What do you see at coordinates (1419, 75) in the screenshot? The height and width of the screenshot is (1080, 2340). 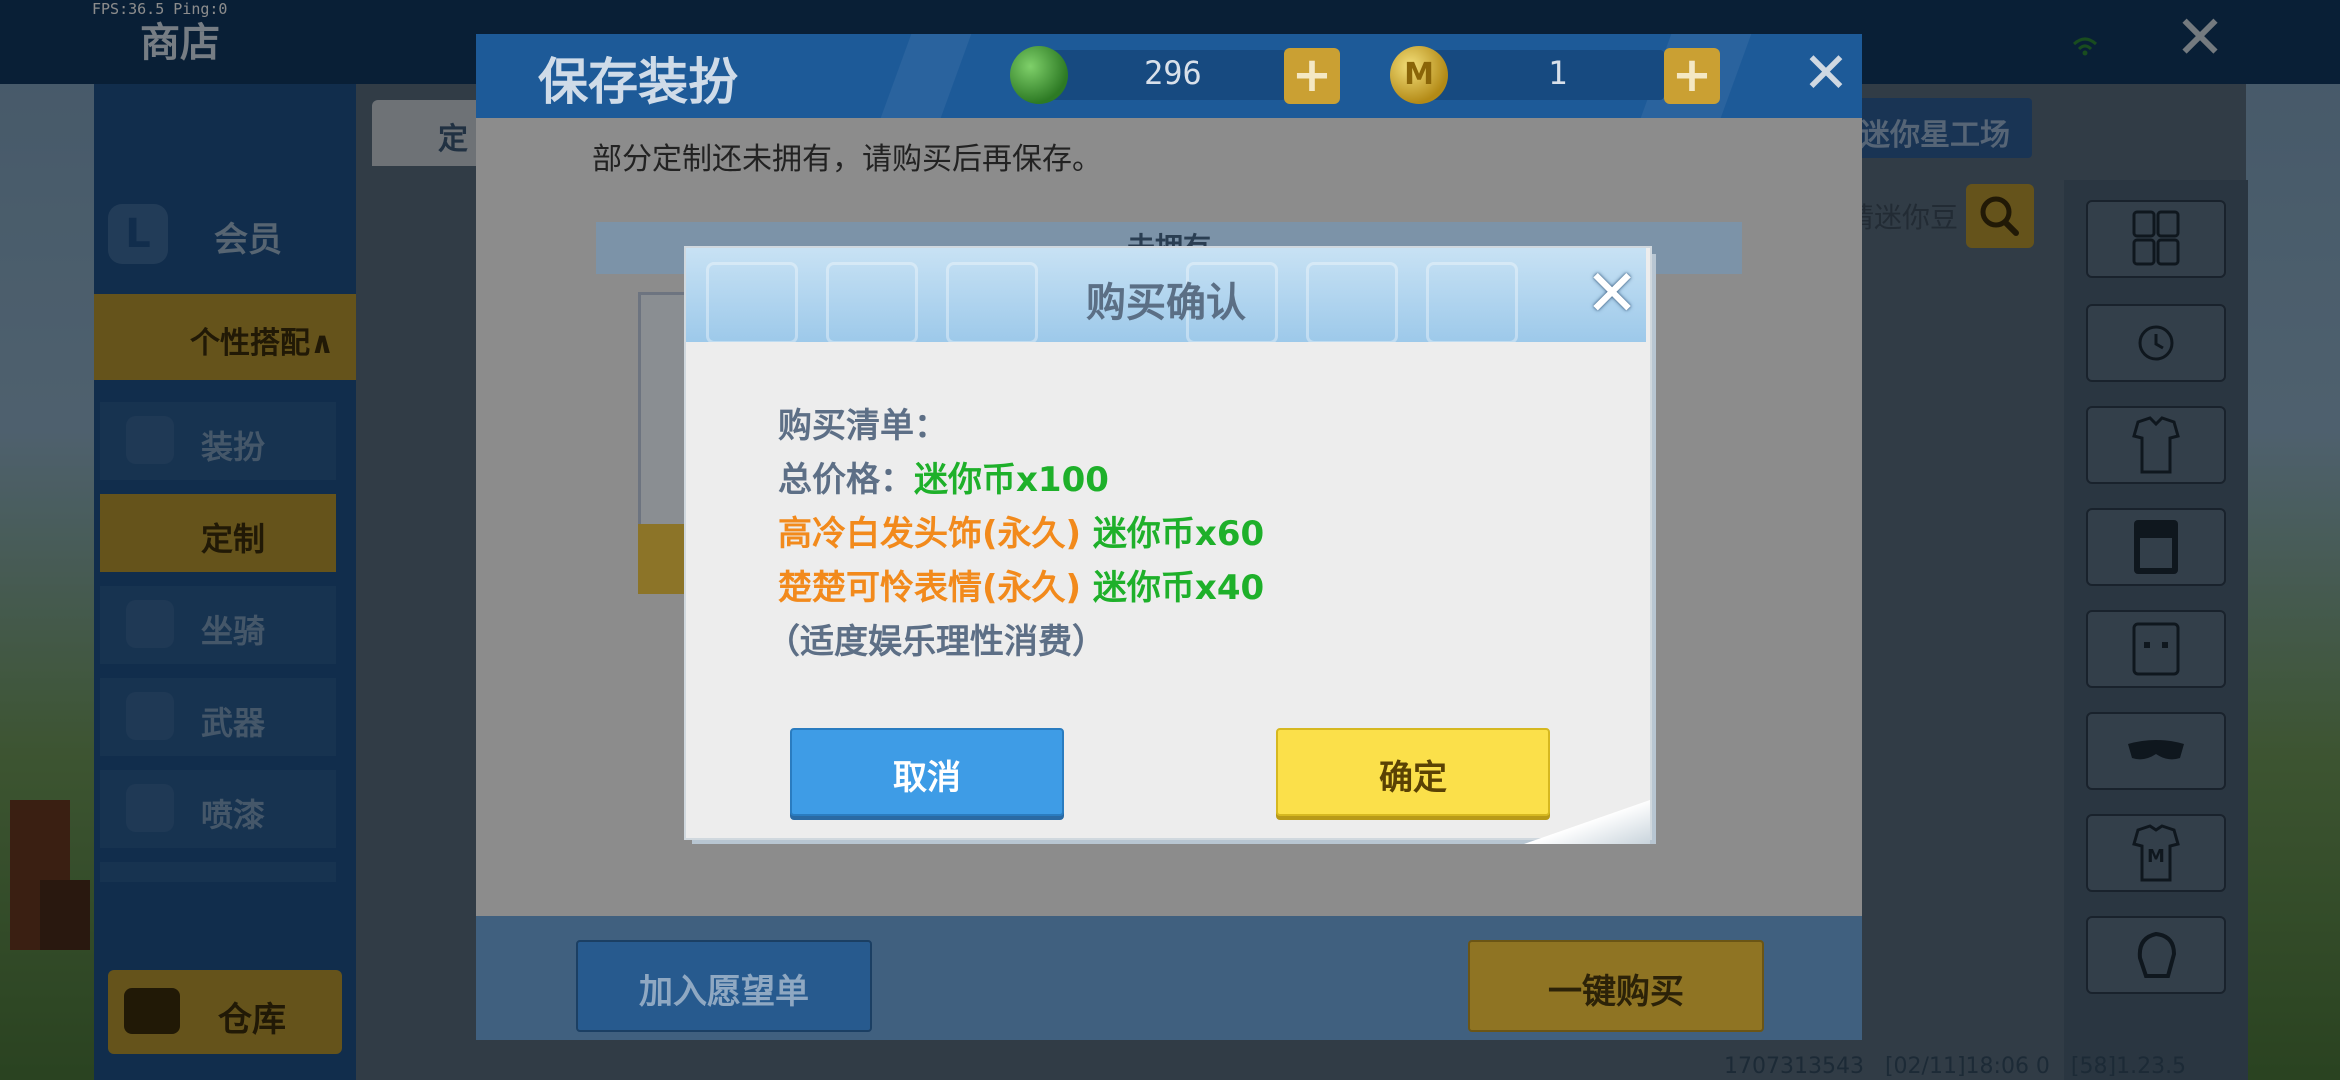 I see `mini-coin-icon: M` at bounding box center [1419, 75].